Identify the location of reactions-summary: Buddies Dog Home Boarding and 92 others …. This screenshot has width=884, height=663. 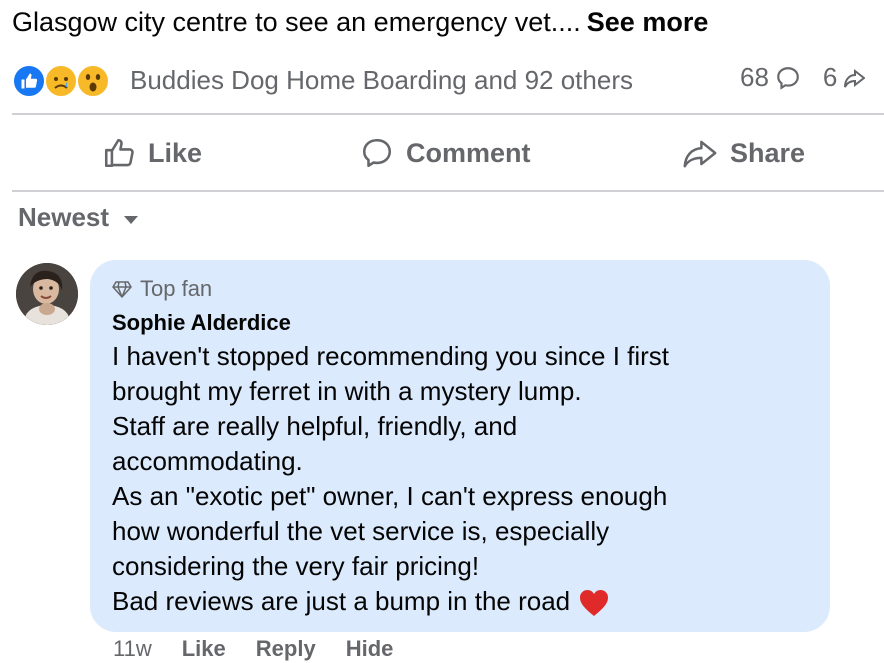
(448, 80).